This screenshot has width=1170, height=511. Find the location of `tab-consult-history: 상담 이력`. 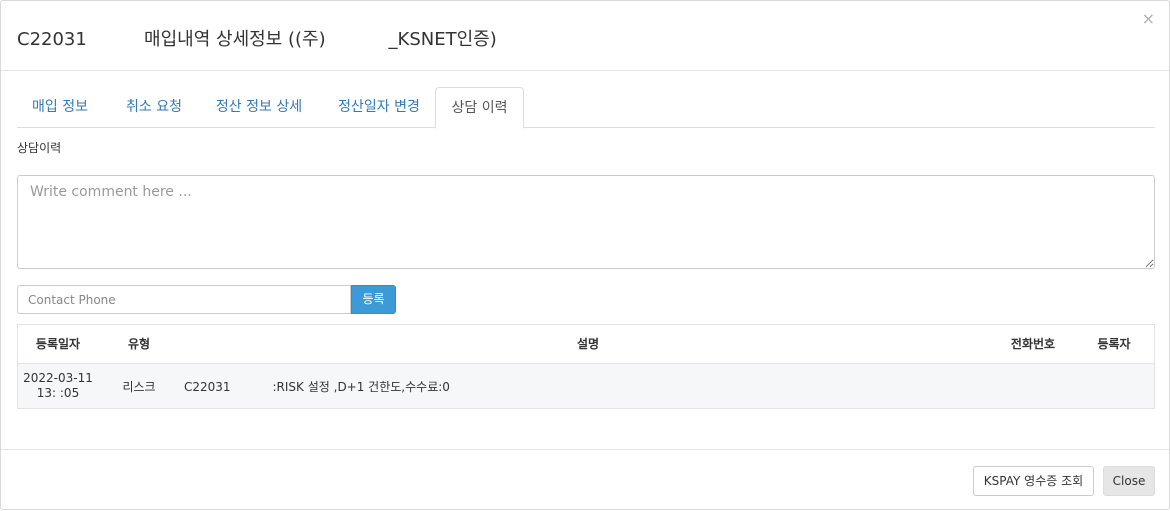

tab-consult-history: 상담 이력 is located at coordinates (479, 108).